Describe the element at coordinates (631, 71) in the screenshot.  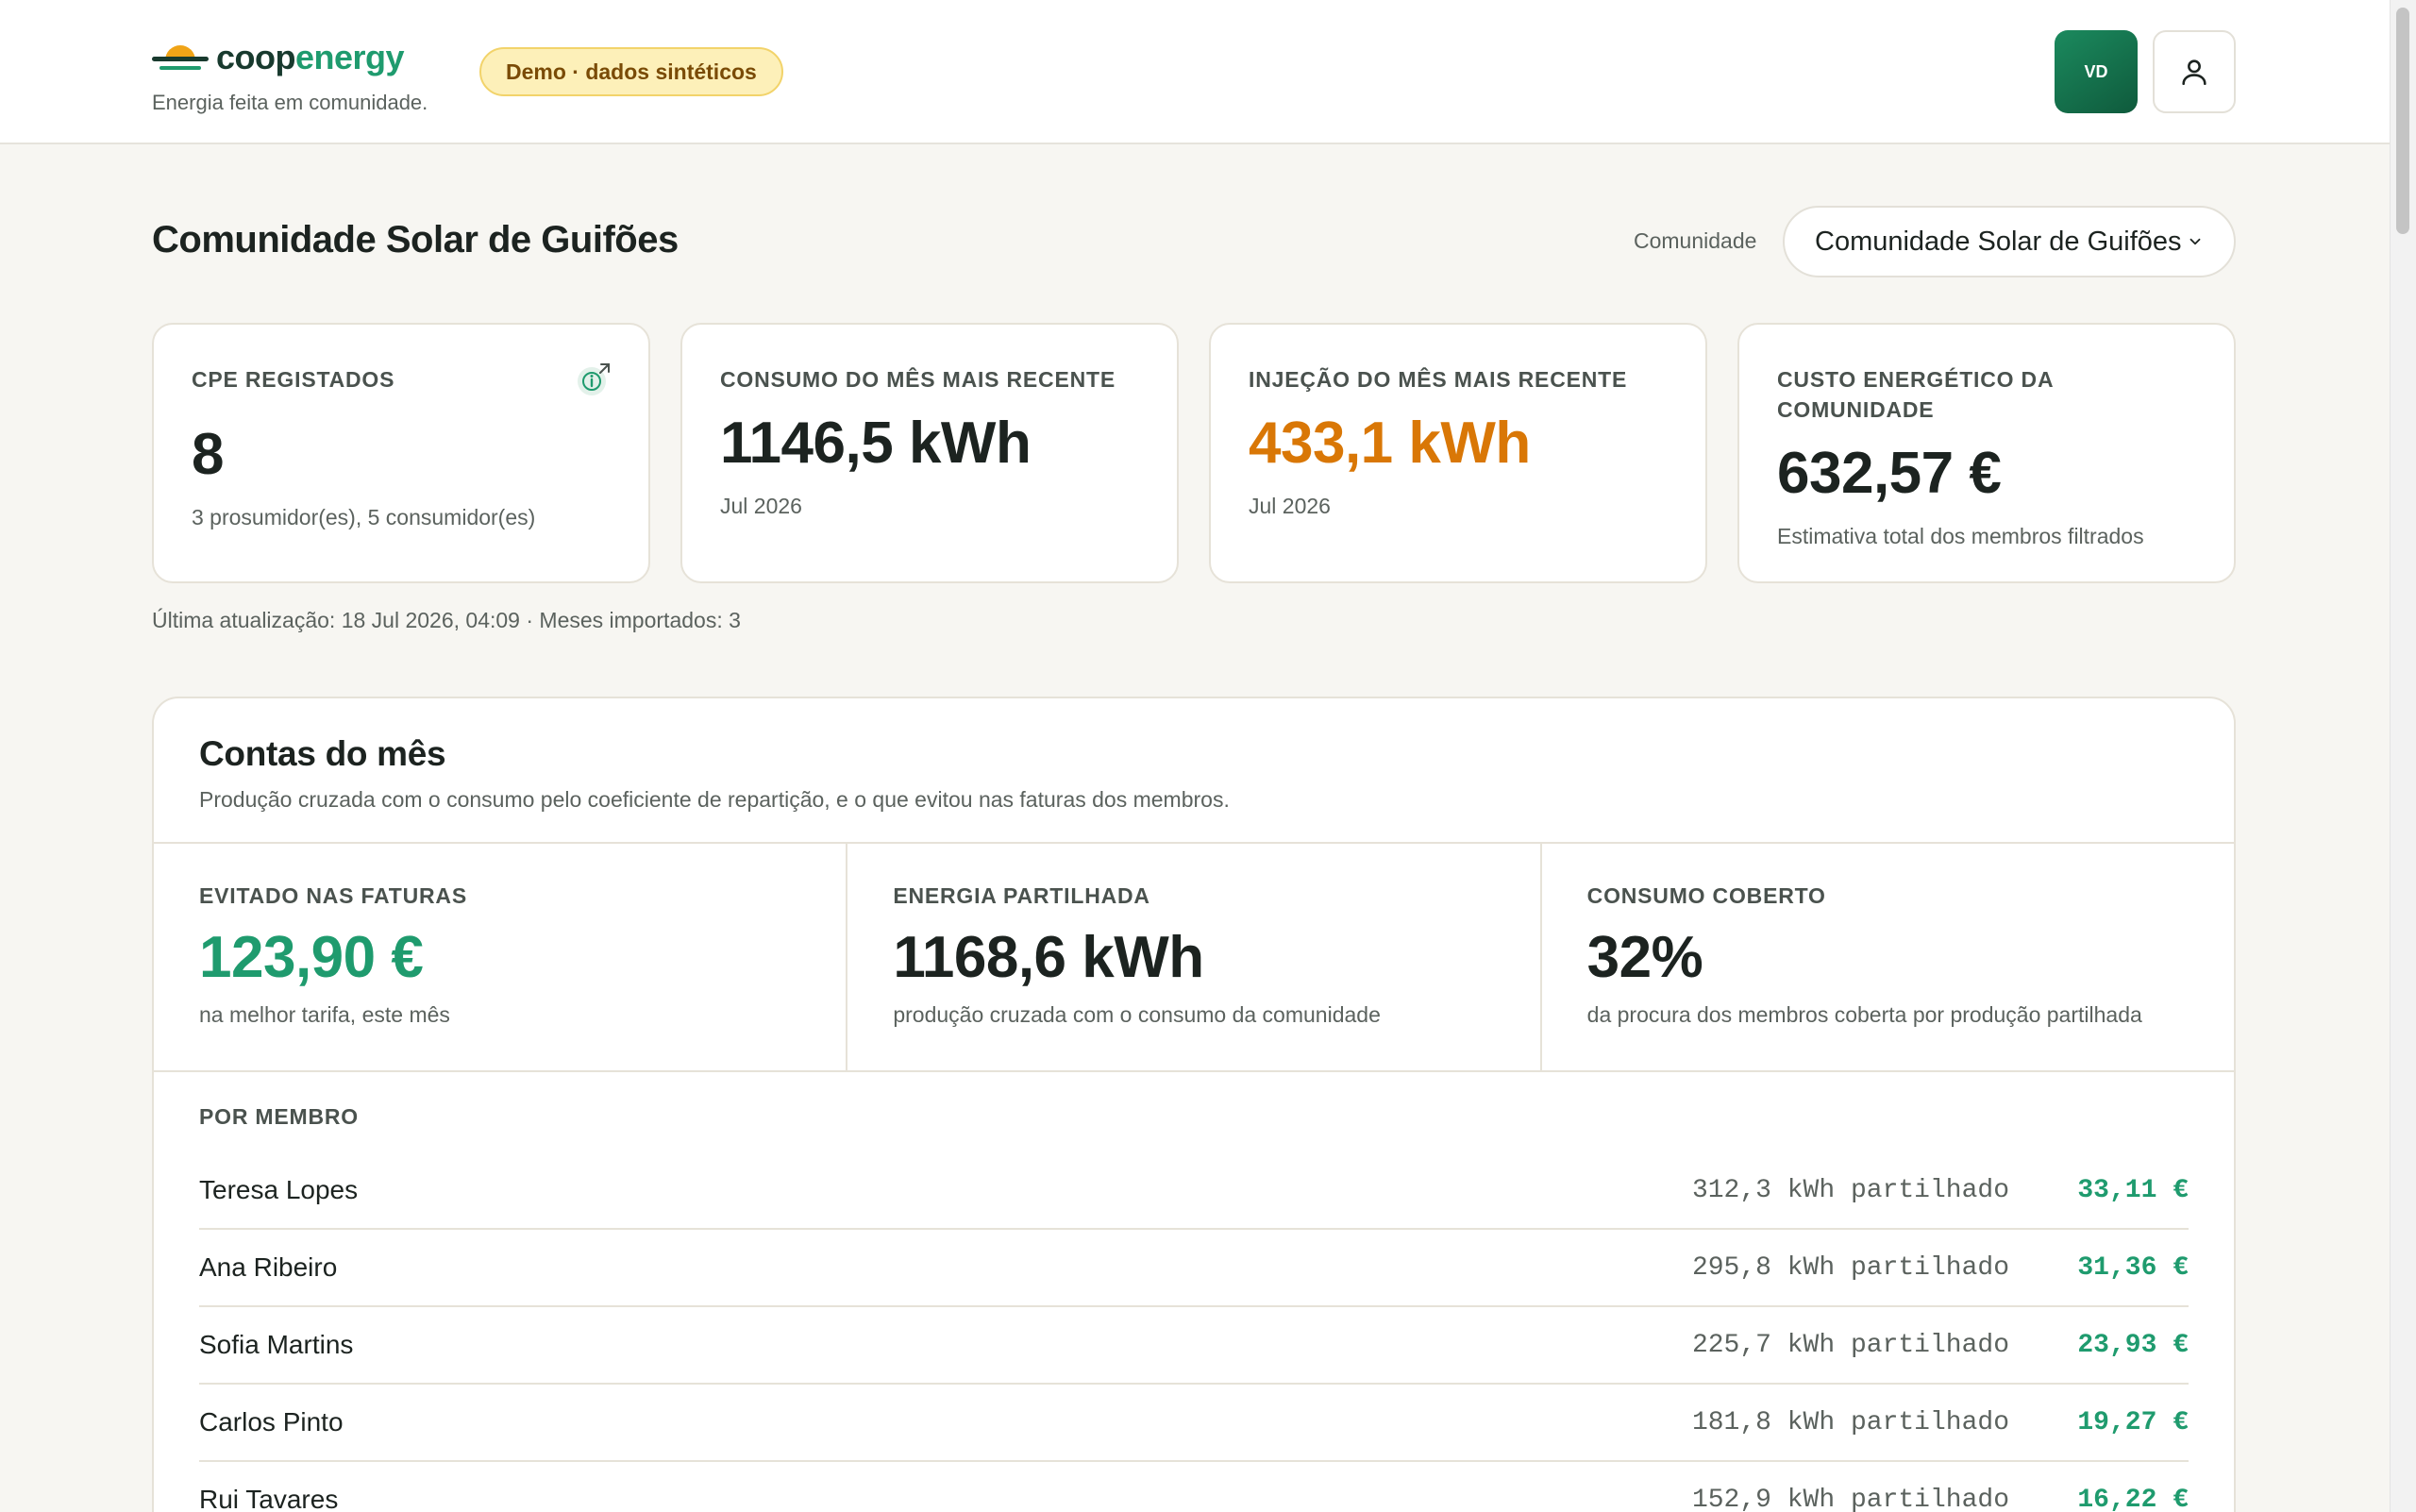
I see `demo-badge: Demo · dados sintéticos` at that location.